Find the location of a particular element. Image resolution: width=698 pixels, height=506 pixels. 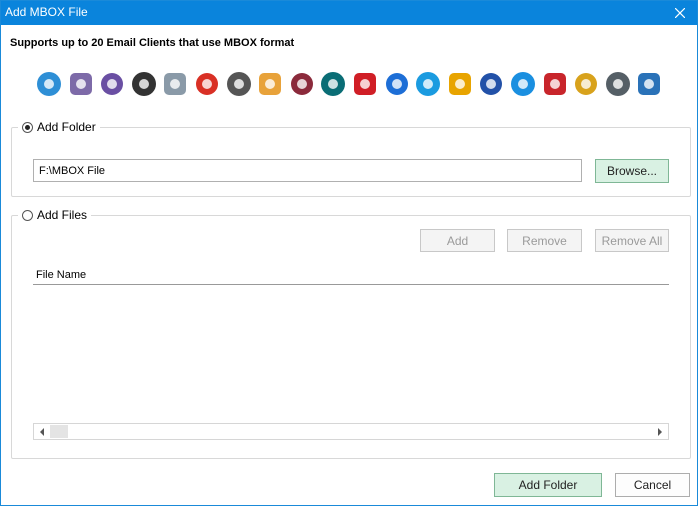

thunderbird-icon is located at coordinates (649, 84).